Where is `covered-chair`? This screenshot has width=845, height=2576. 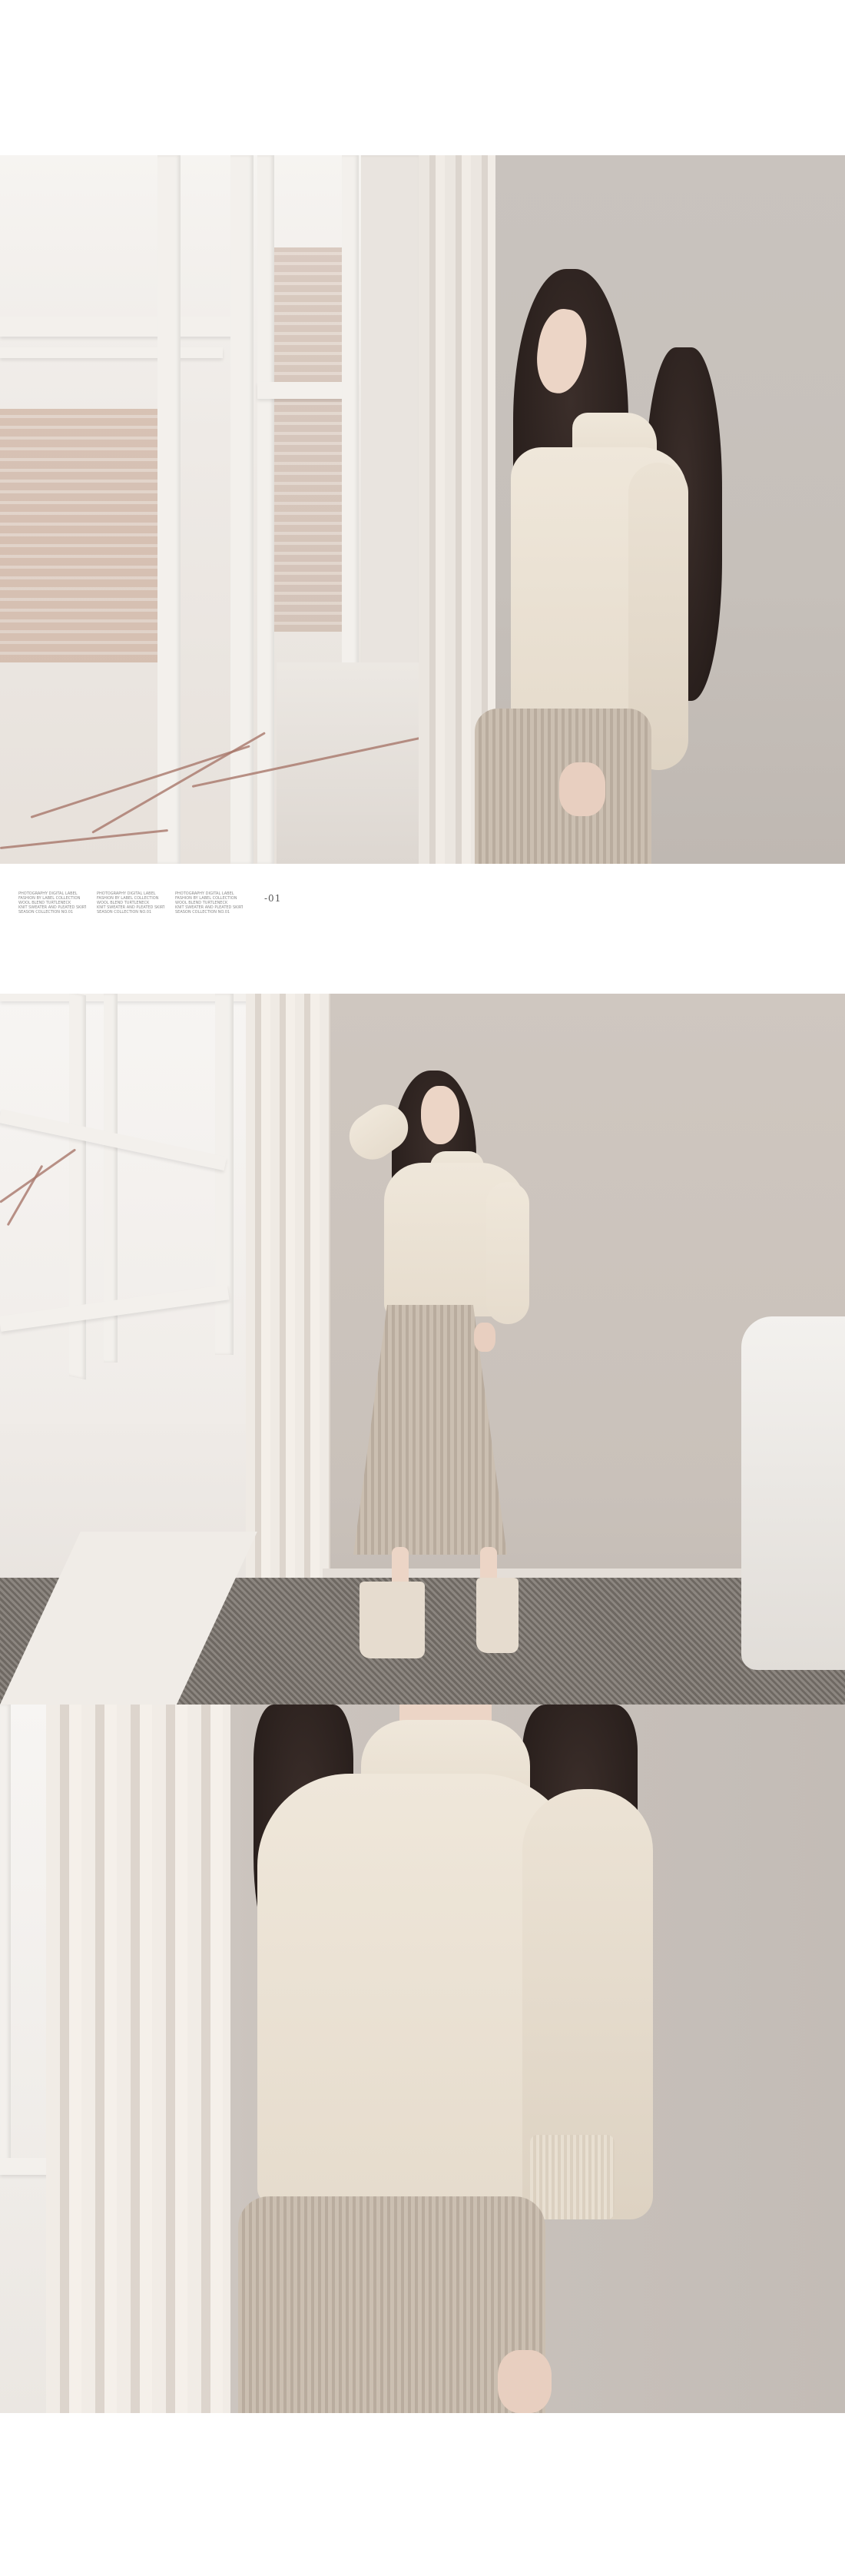
covered-chair is located at coordinates (793, 1493).